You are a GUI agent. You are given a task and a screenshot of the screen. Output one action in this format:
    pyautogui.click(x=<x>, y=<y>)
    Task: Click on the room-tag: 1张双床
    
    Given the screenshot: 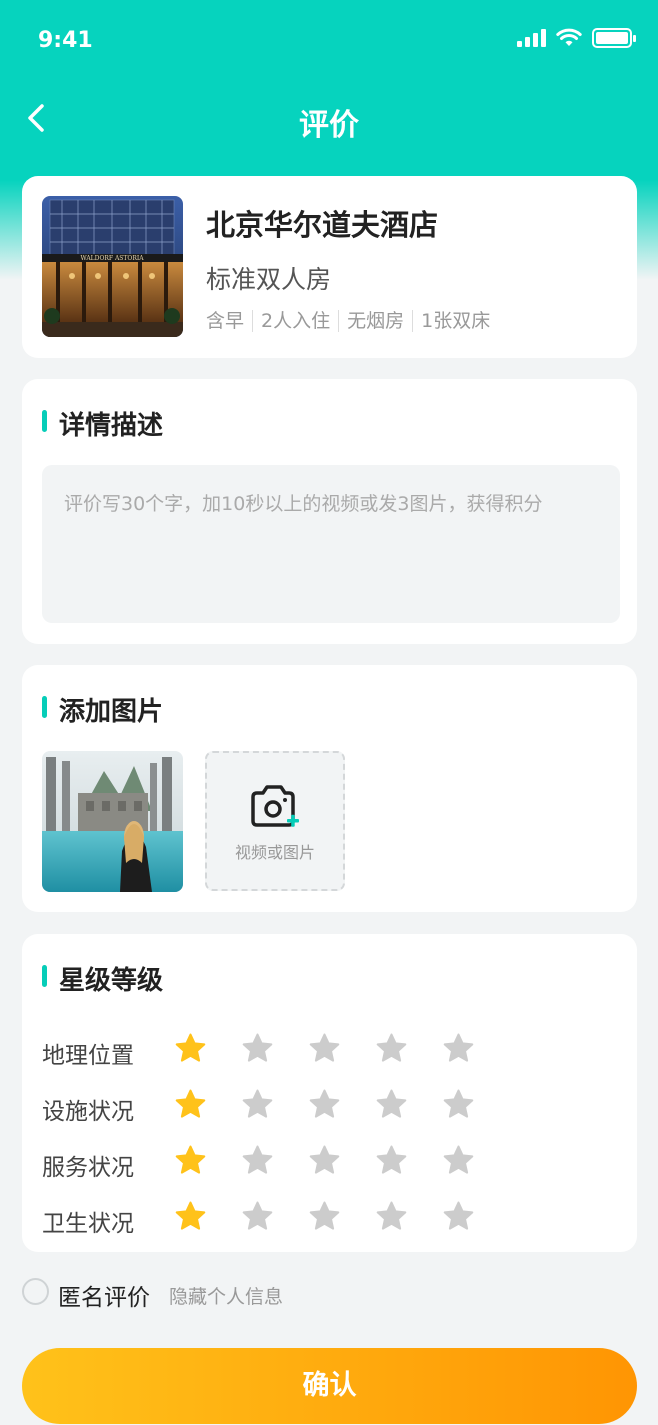 What is the action you would take?
    pyautogui.click(x=455, y=321)
    